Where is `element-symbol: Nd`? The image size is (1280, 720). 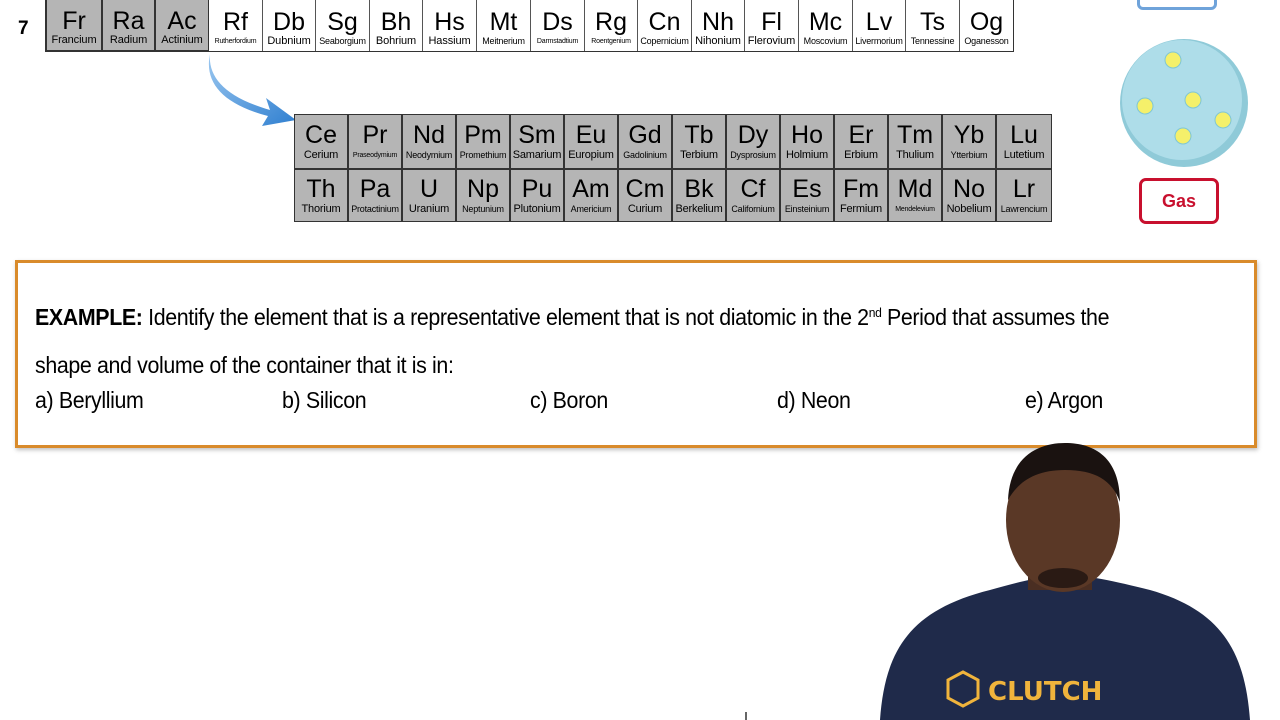 element-symbol: Nd is located at coordinates (429, 135).